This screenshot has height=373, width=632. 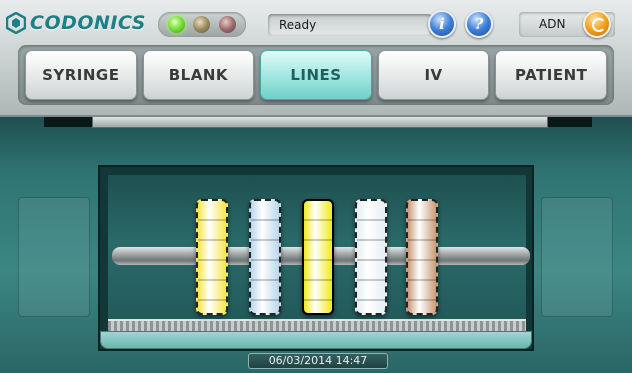 What do you see at coordinates (318, 257) in the screenshot?
I see `intrathecal-roll` at bounding box center [318, 257].